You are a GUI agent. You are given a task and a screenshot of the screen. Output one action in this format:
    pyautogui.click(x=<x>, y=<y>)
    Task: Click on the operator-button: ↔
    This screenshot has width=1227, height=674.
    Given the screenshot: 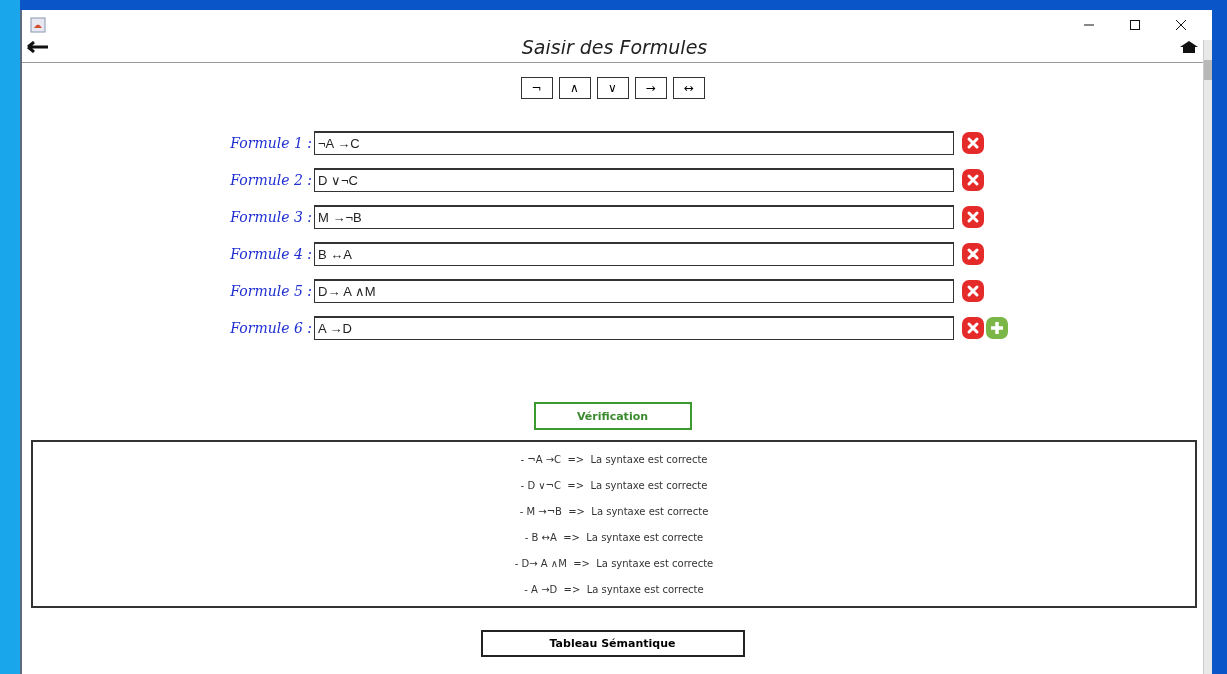 What is the action you would take?
    pyautogui.click(x=688, y=88)
    